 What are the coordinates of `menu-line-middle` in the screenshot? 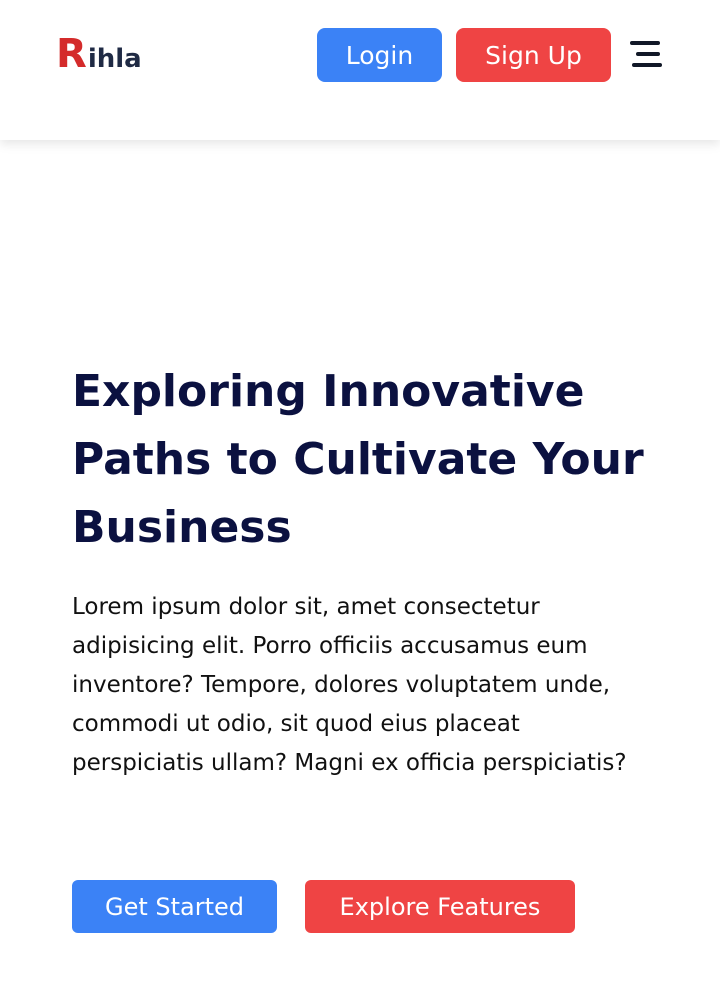 It's located at (648, 54).